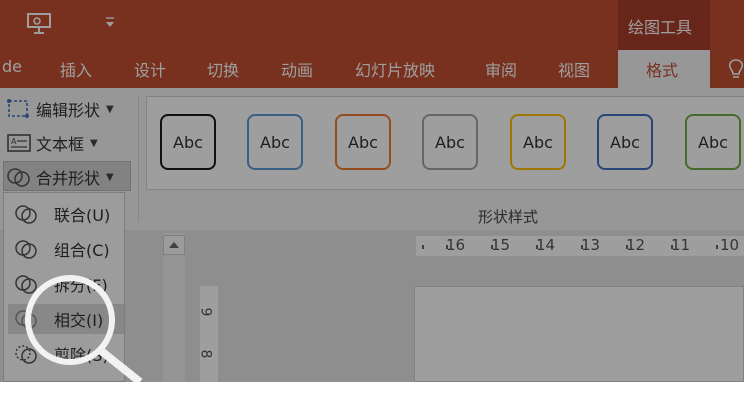  Describe the element at coordinates (395, 69) in the screenshot. I see `tab-slideshow: 幻灯片放映` at that location.